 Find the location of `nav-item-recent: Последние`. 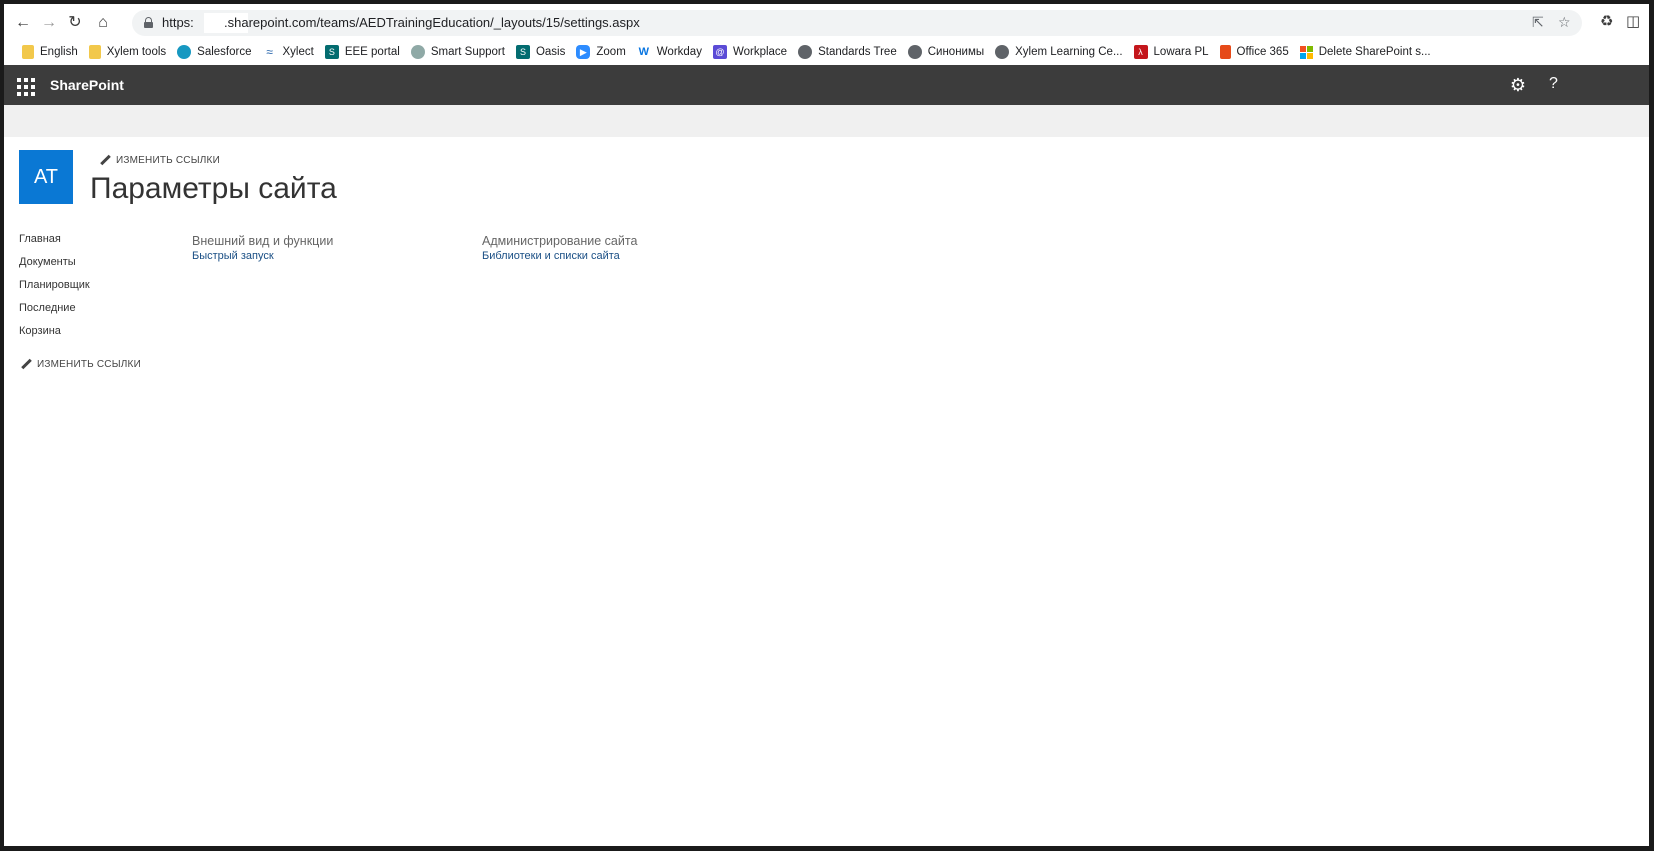

nav-item-recent: Последние is located at coordinates (54, 312).